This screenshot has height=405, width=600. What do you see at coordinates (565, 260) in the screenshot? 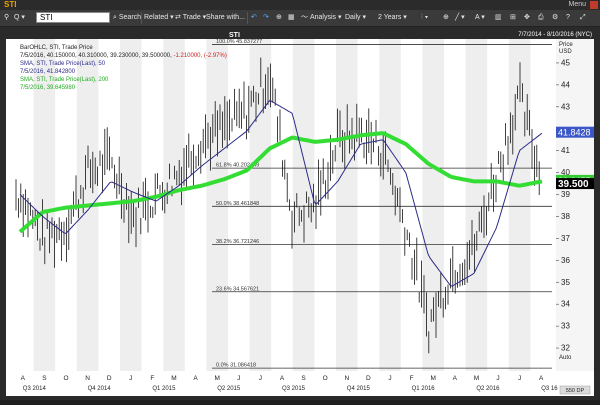
I see `price-tick-label: 36` at bounding box center [565, 260].